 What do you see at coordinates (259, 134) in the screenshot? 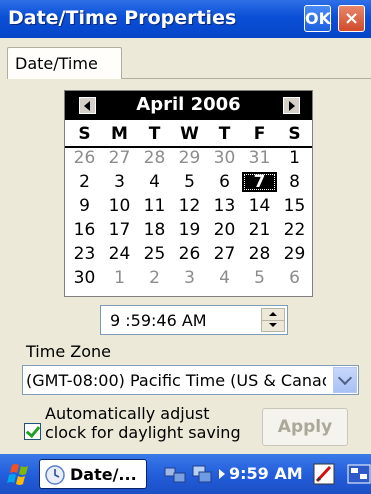
I see `weekday-label: F` at bounding box center [259, 134].